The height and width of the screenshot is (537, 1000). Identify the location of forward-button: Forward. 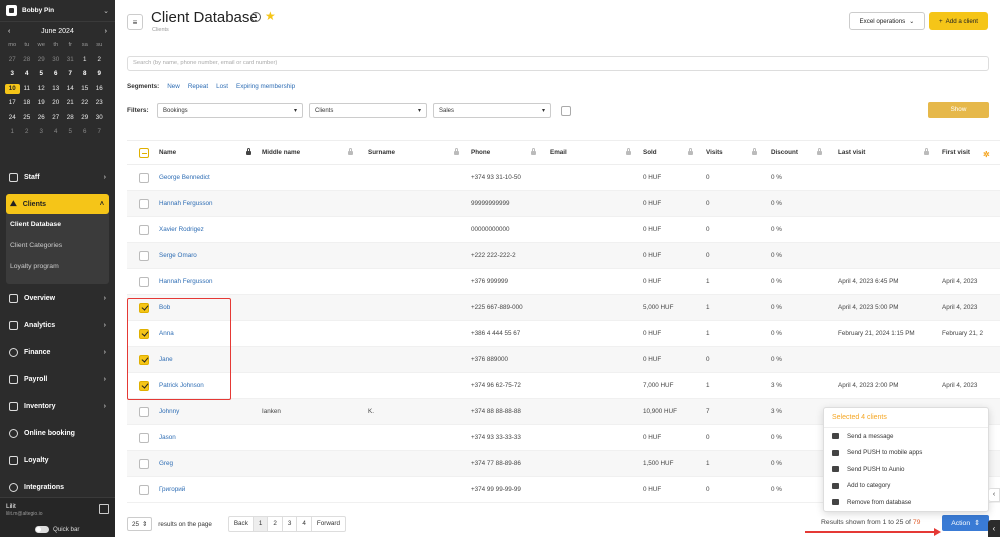
(328, 524).